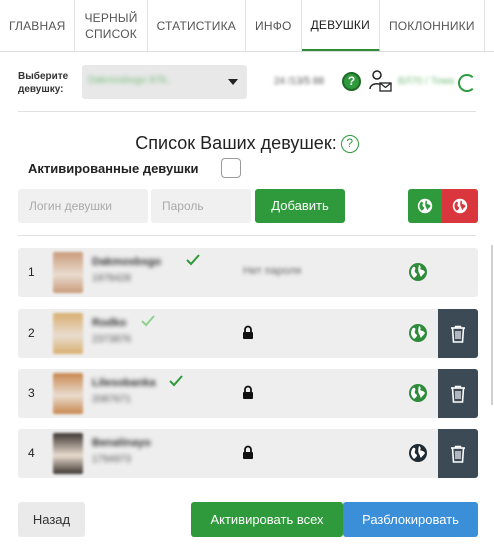 This screenshot has width=494, height=545. I want to click on list-item: 4 Benalinayo 1794973, so click(248, 453).